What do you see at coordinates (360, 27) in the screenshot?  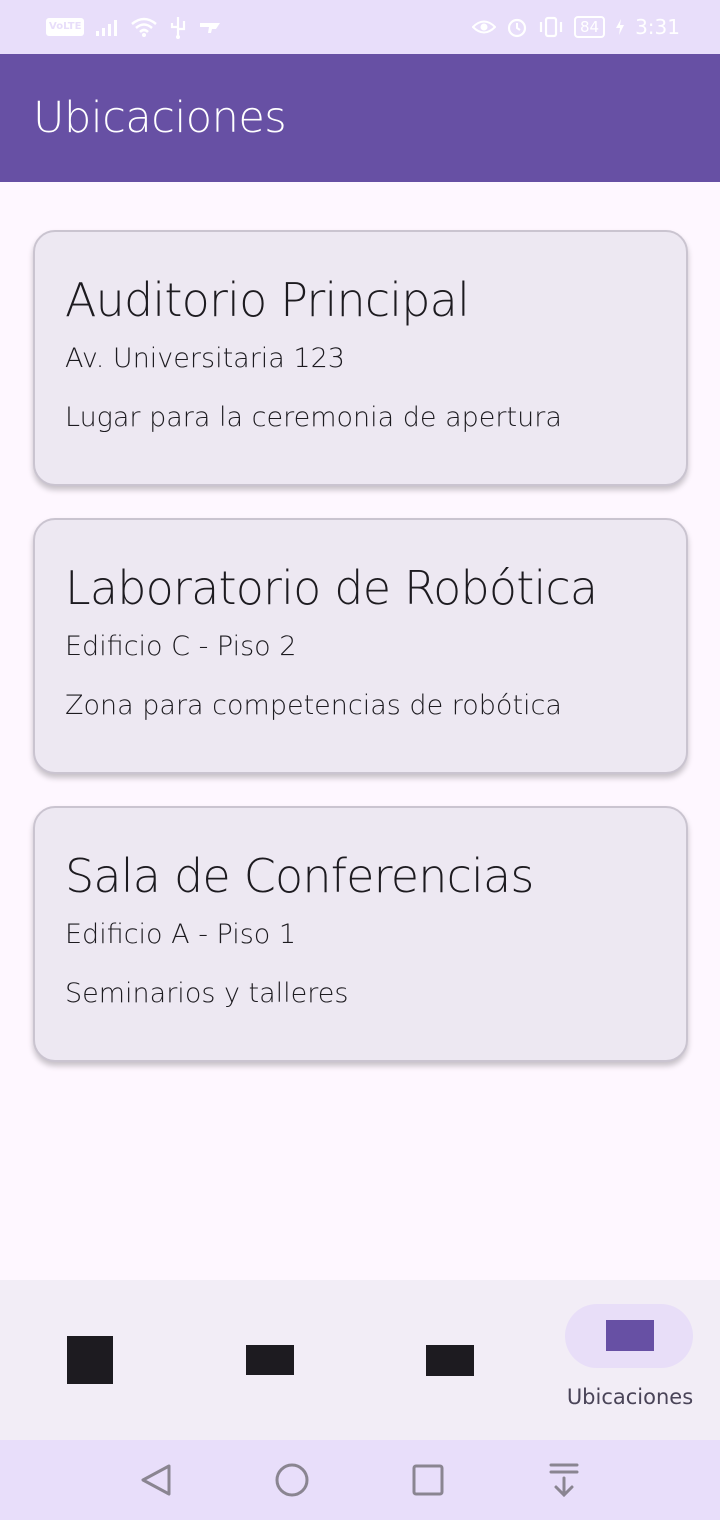 I see `status-bar: VoLTE 84 3:31` at bounding box center [360, 27].